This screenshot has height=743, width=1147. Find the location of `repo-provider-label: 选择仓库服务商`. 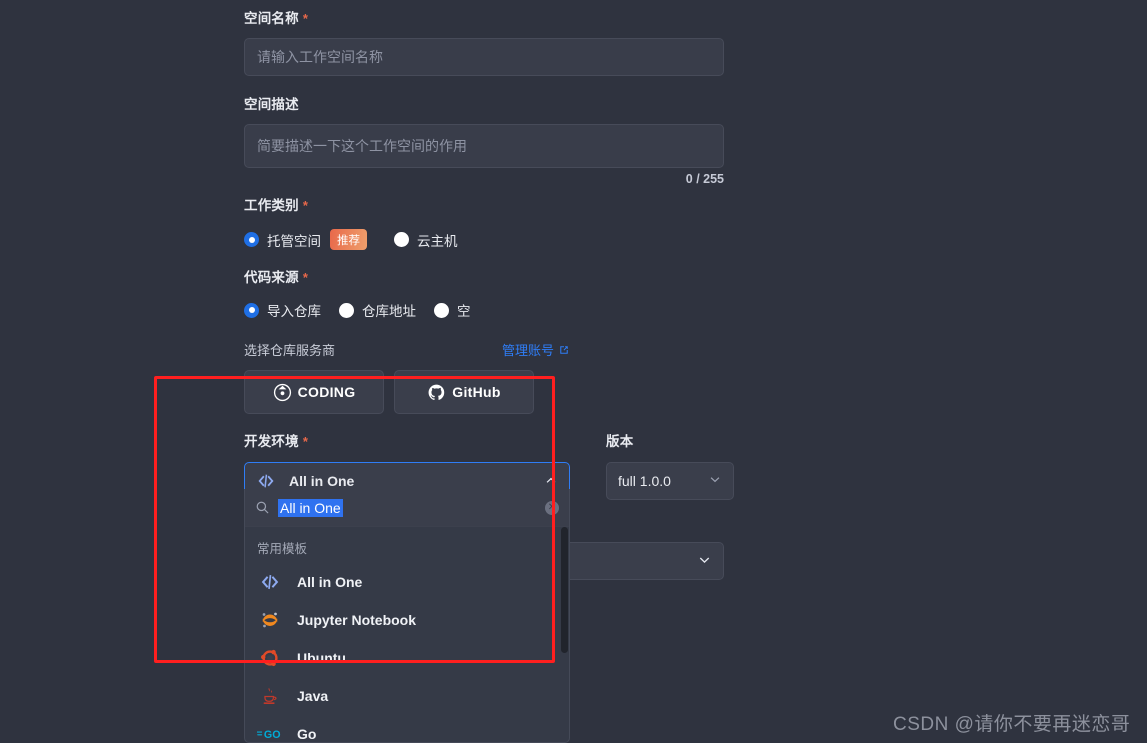

repo-provider-label: 选择仓库服务商 is located at coordinates (290, 350).